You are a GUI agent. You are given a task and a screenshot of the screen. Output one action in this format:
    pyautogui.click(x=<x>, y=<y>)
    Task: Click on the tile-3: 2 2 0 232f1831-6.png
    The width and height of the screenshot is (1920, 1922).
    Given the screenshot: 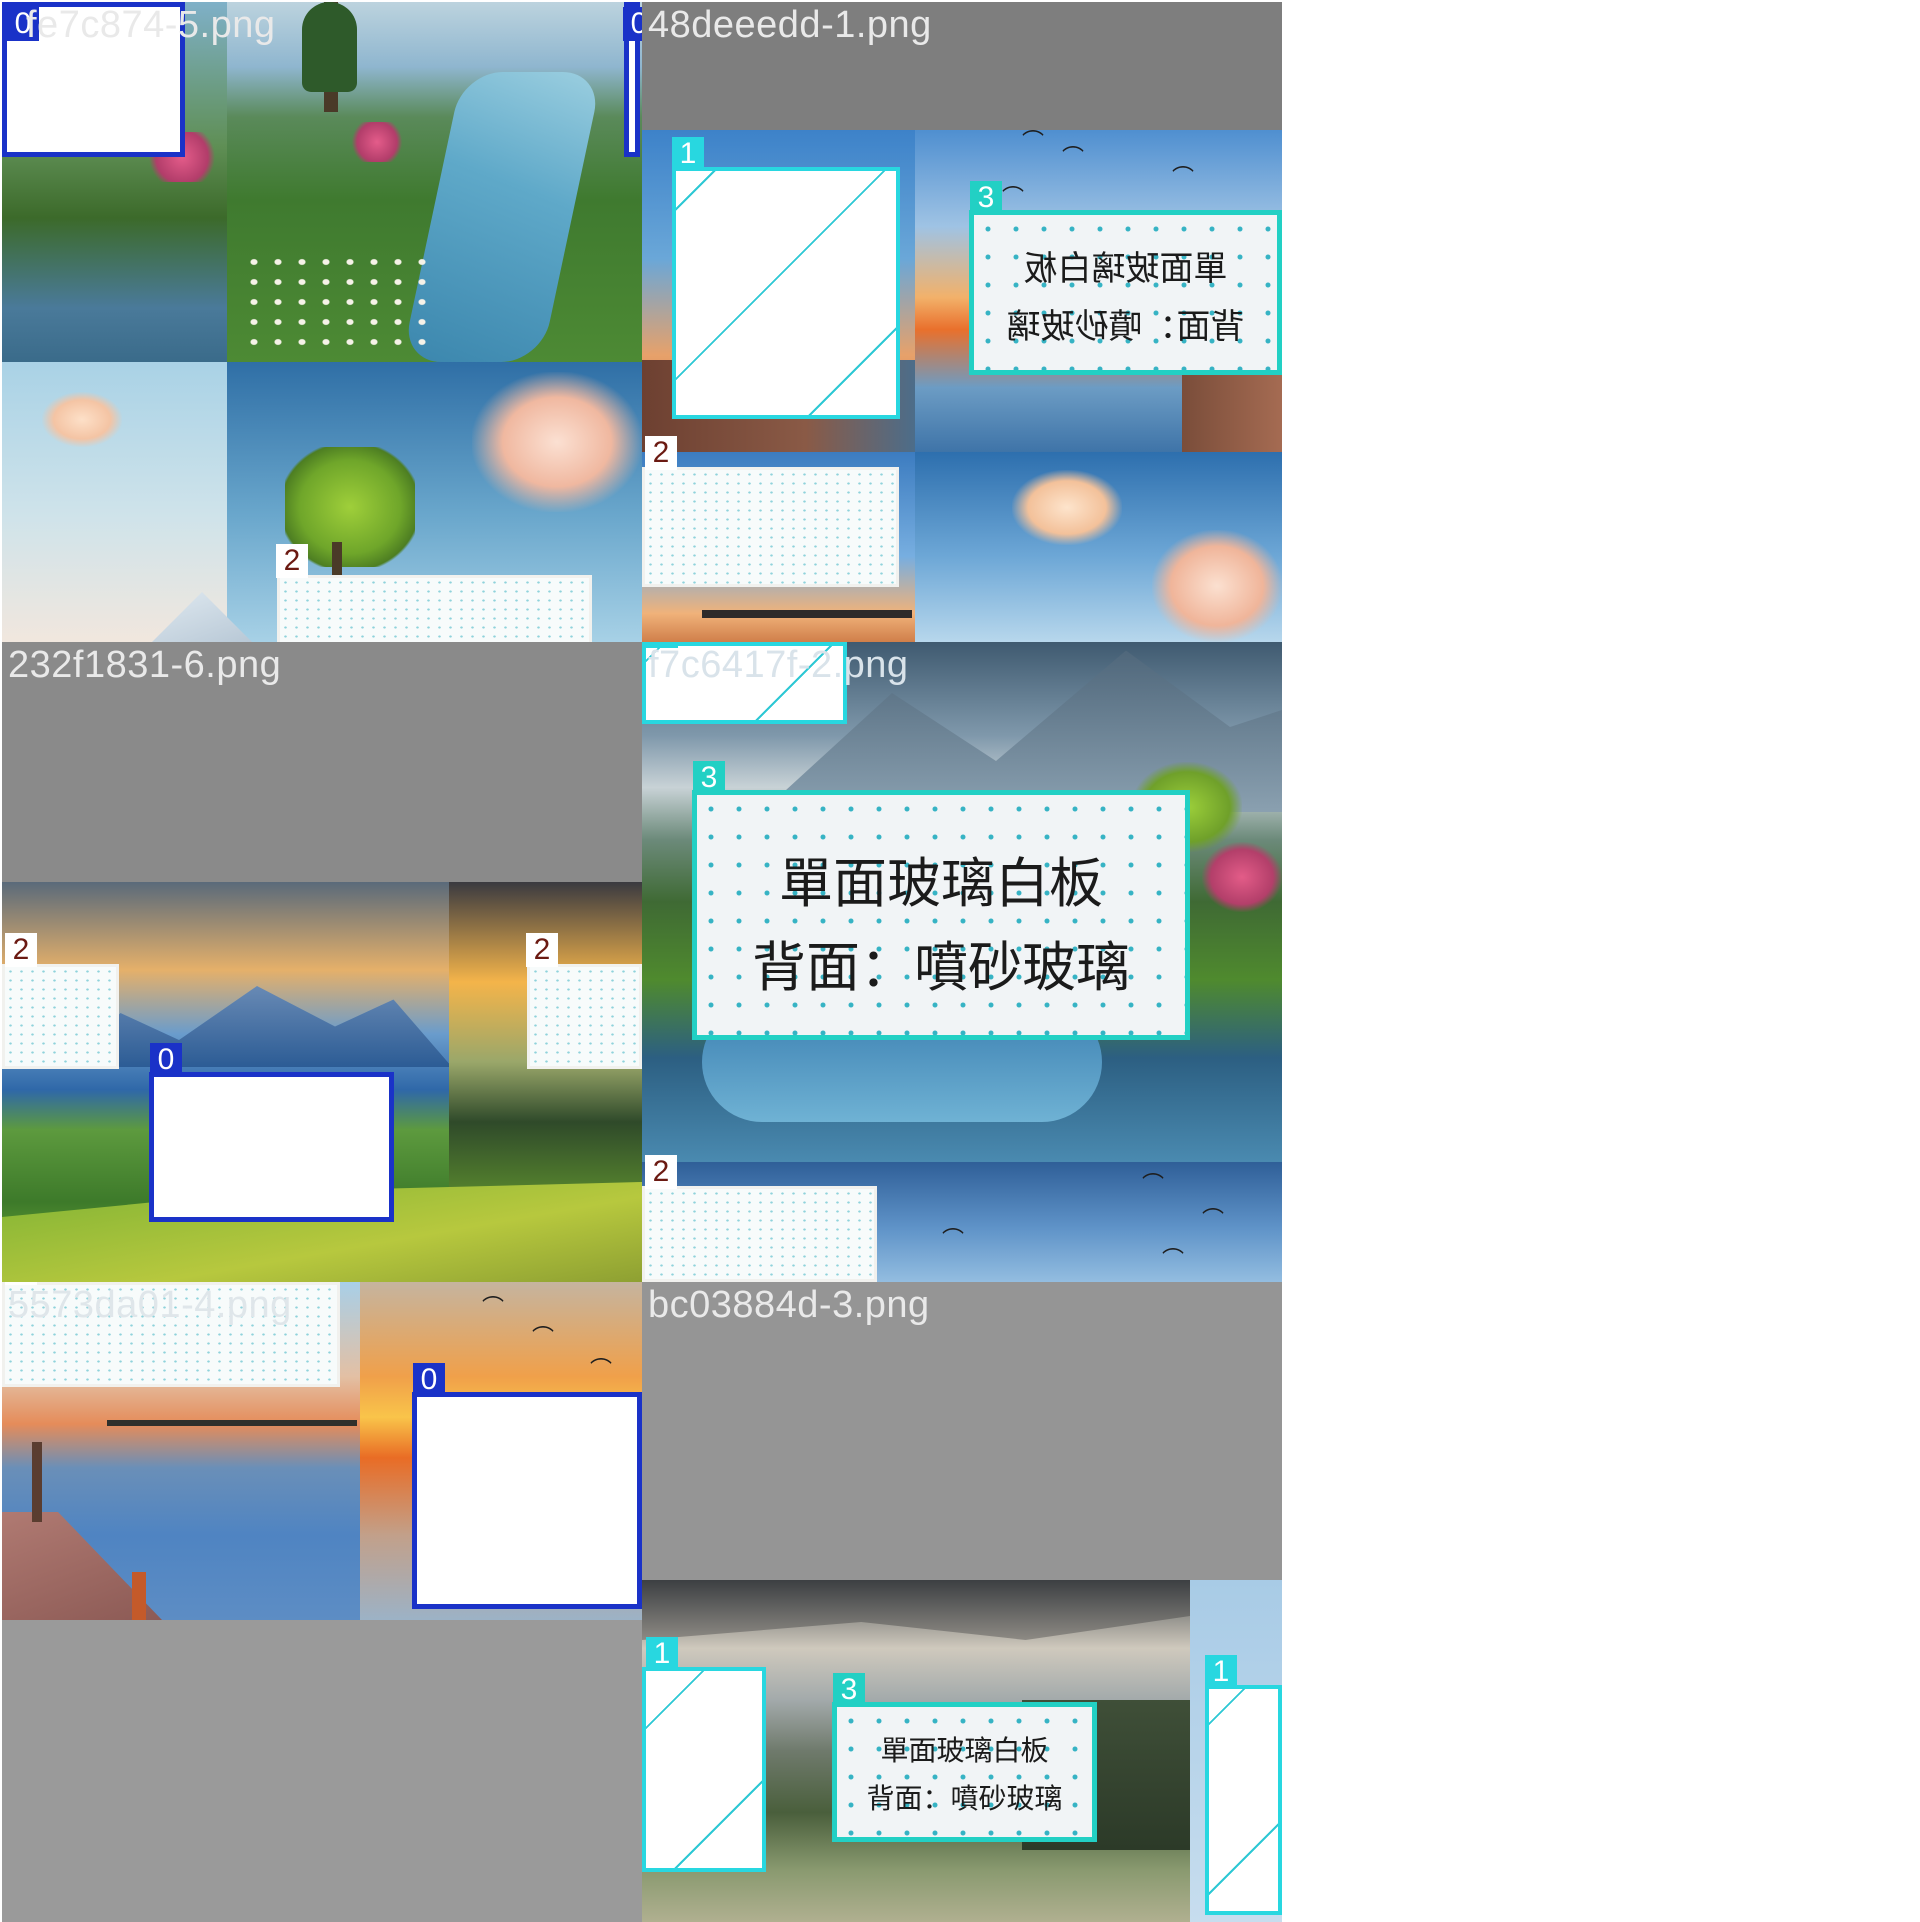 What is the action you would take?
    pyautogui.click(x=322, y=962)
    